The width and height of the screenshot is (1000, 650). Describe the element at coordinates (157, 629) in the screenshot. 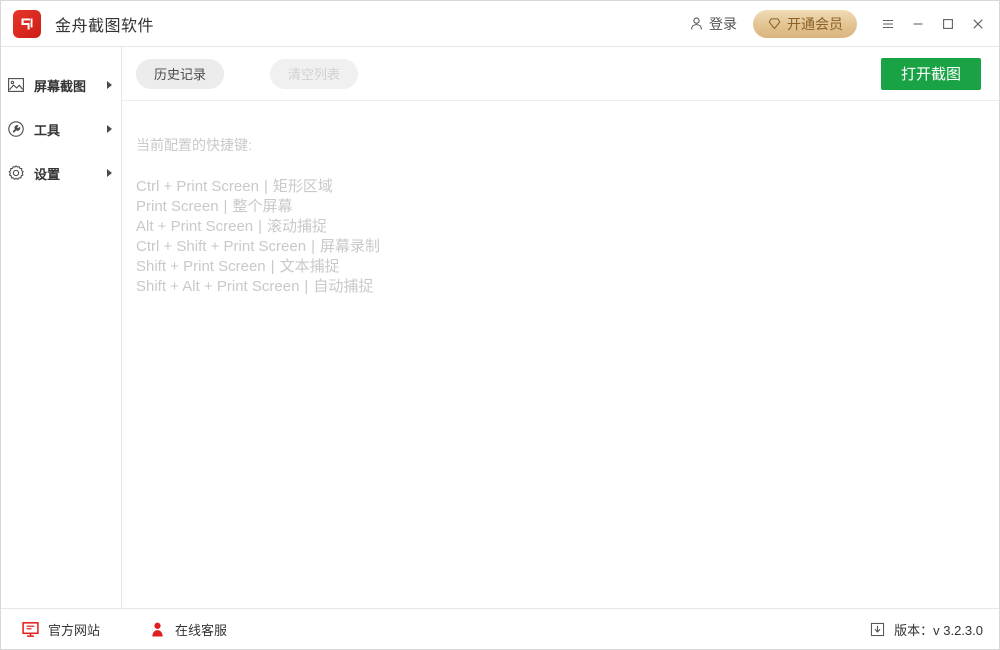

I see `person-icon` at that location.